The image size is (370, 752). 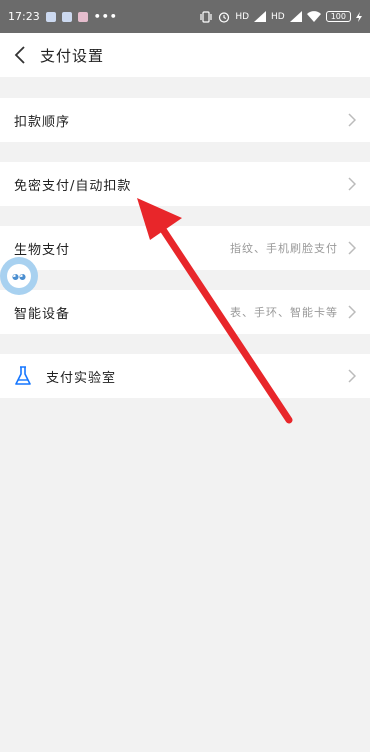 I want to click on row-biometric-payment: 生物支付 指纹、手机刷脸支付, so click(x=185, y=248).